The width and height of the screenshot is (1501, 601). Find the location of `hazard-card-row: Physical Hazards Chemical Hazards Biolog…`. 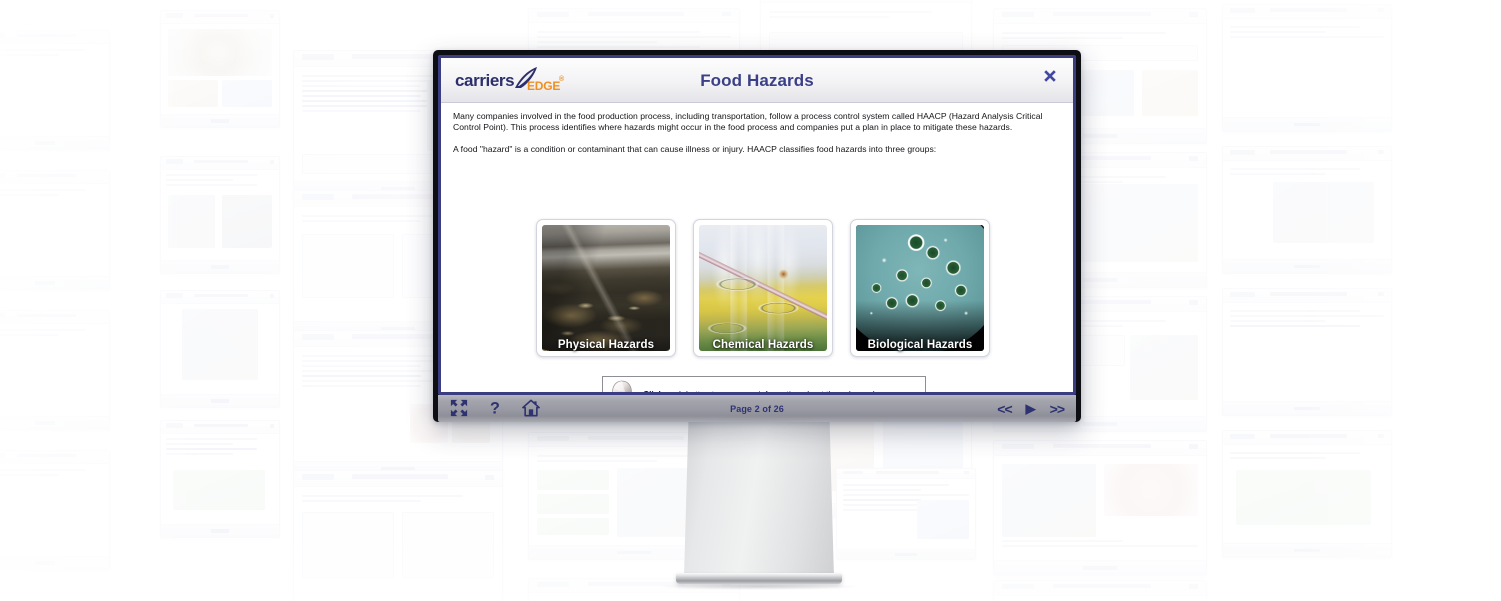

hazard-card-row: Physical Hazards Chemical Hazards Biolog… is located at coordinates (764, 288).